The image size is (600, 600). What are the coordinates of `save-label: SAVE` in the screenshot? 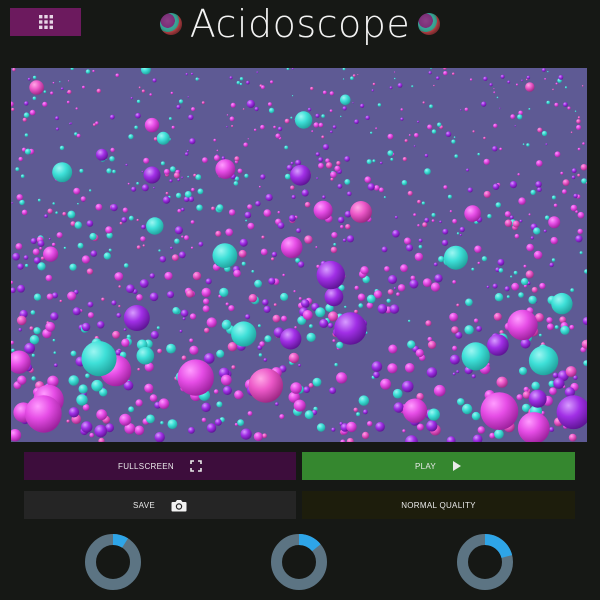 It's located at (144, 505).